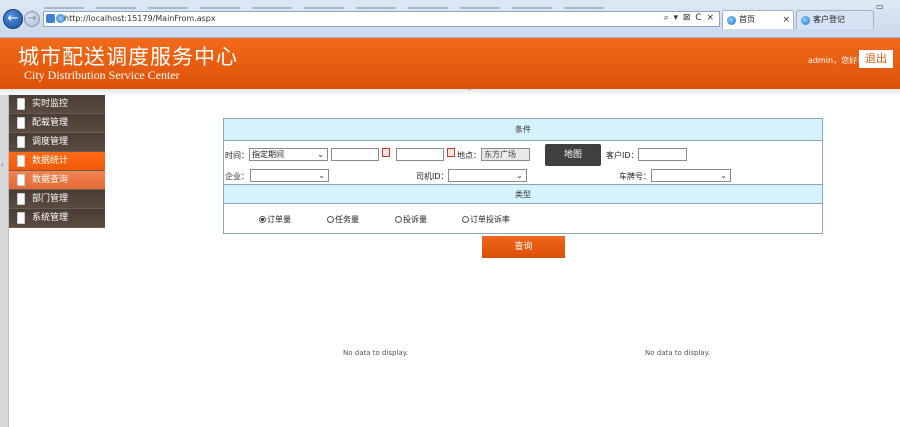 The height and width of the screenshot is (427, 900). I want to click on app-subtitle: City Distribution Service Center, so click(102, 75).